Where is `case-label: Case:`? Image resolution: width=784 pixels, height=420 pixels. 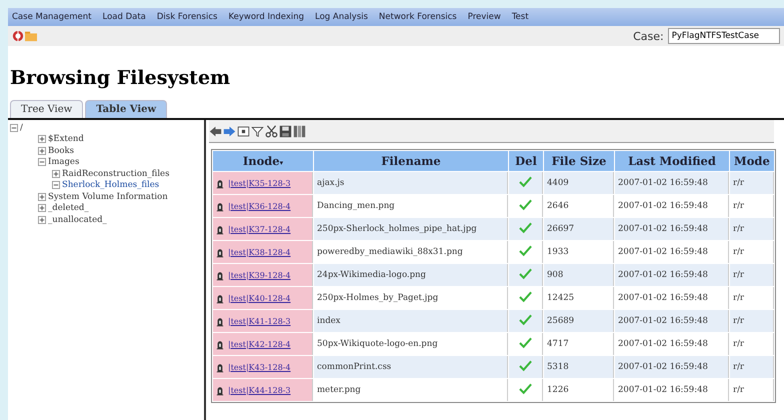
case-label: Case: is located at coordinates (648, 36).